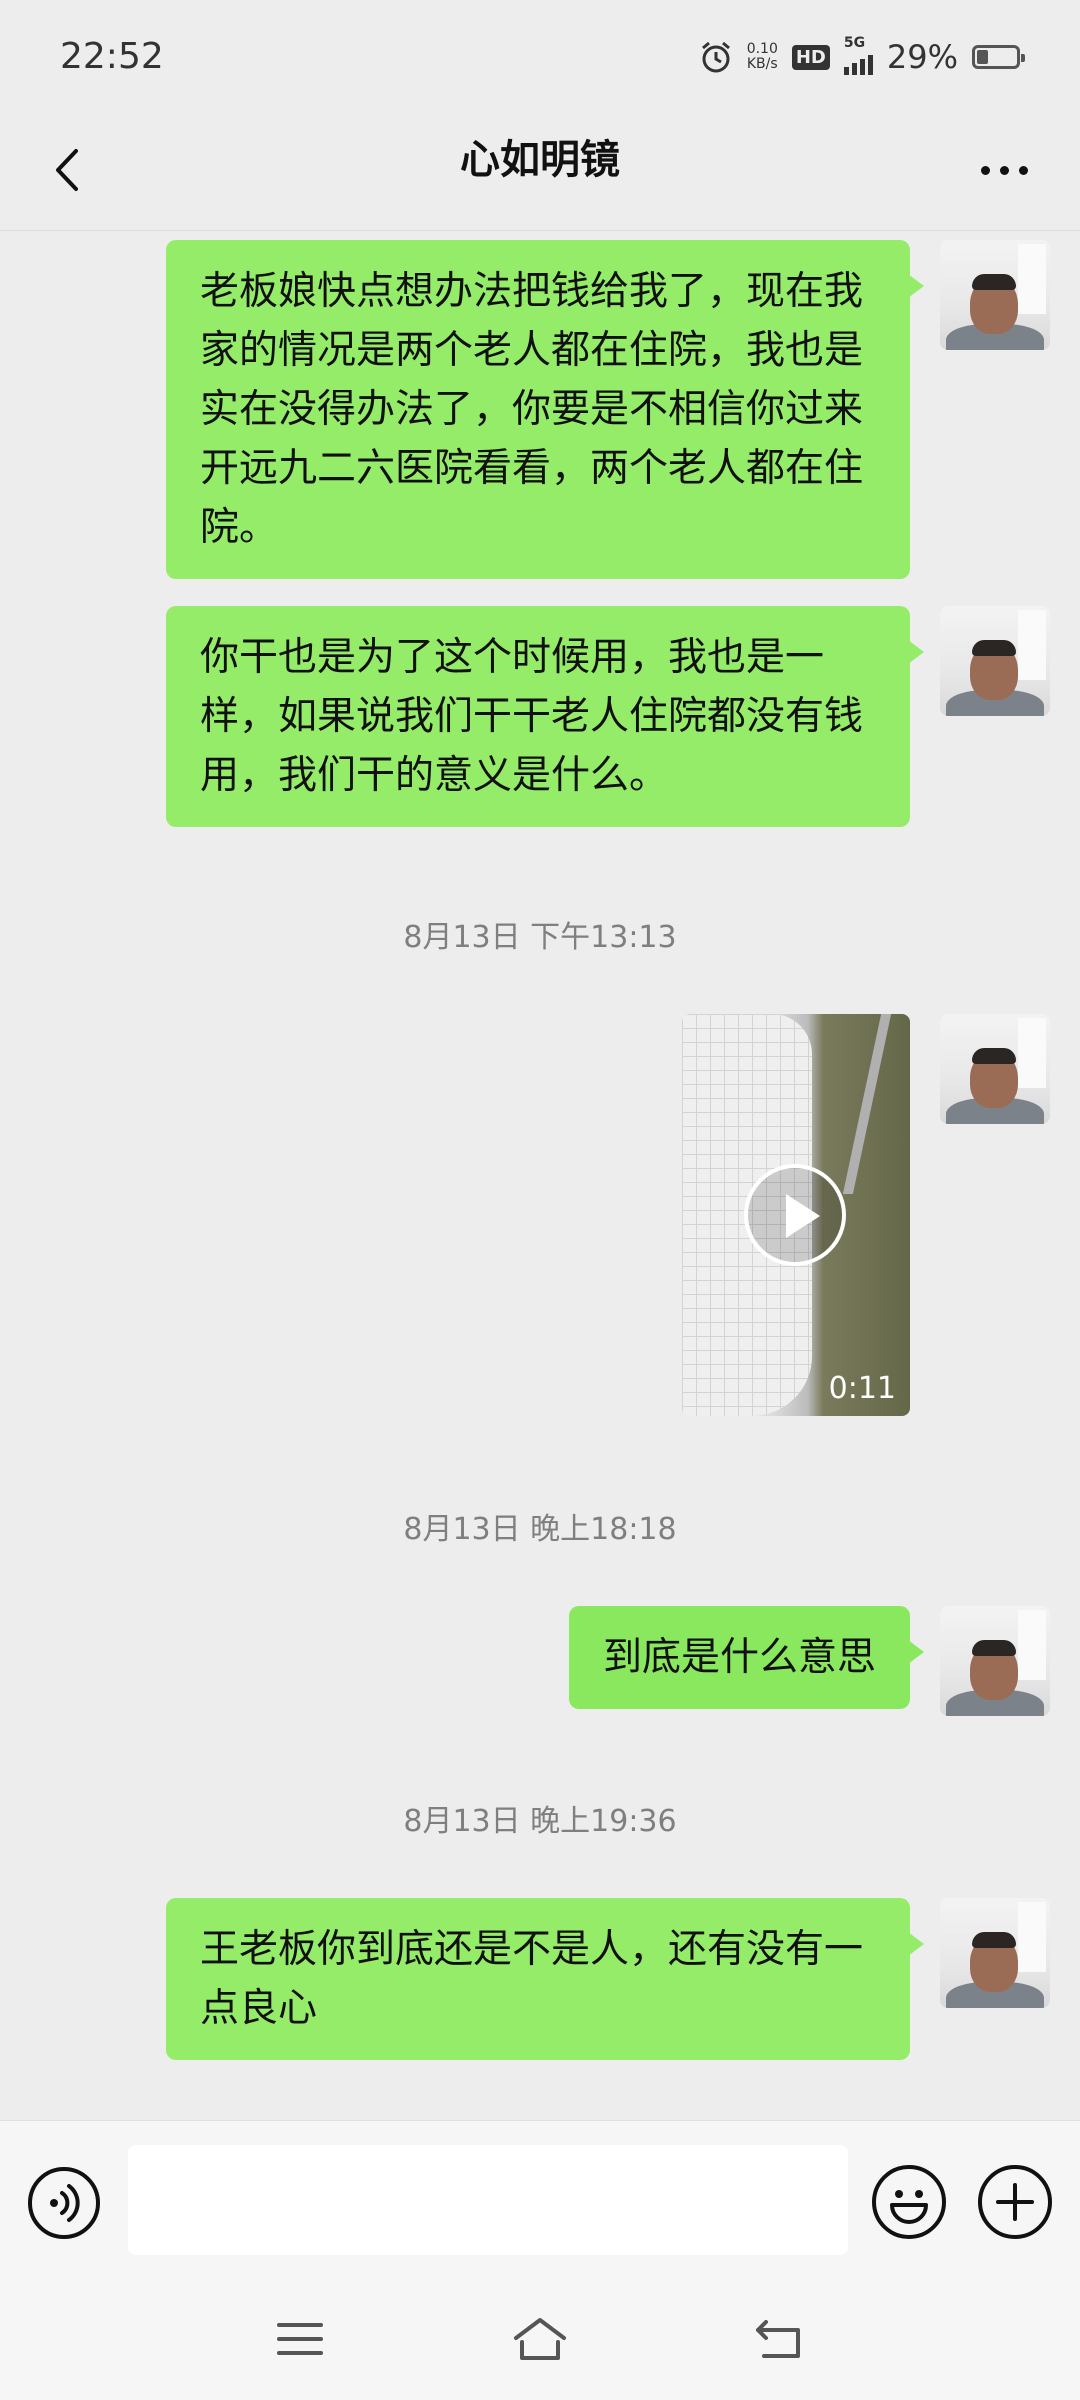 The width and height of the screenshot is (1080, 2400). I want to click on voice-icon, so click(65, 2203).